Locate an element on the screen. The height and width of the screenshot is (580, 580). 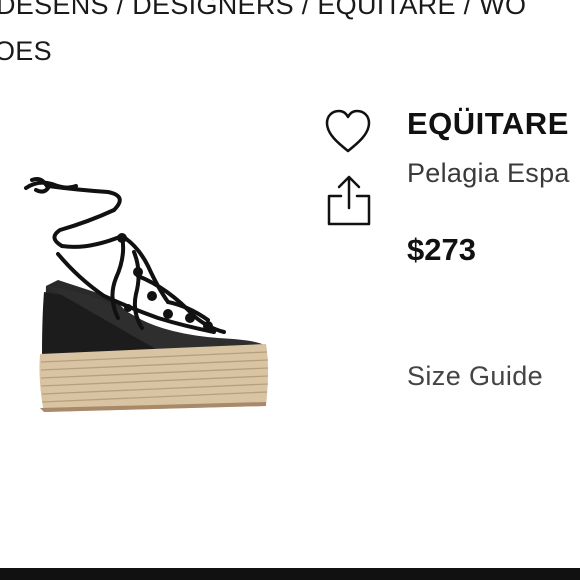
product-name: Pelagia Espa is located at coordinates (488, 173).